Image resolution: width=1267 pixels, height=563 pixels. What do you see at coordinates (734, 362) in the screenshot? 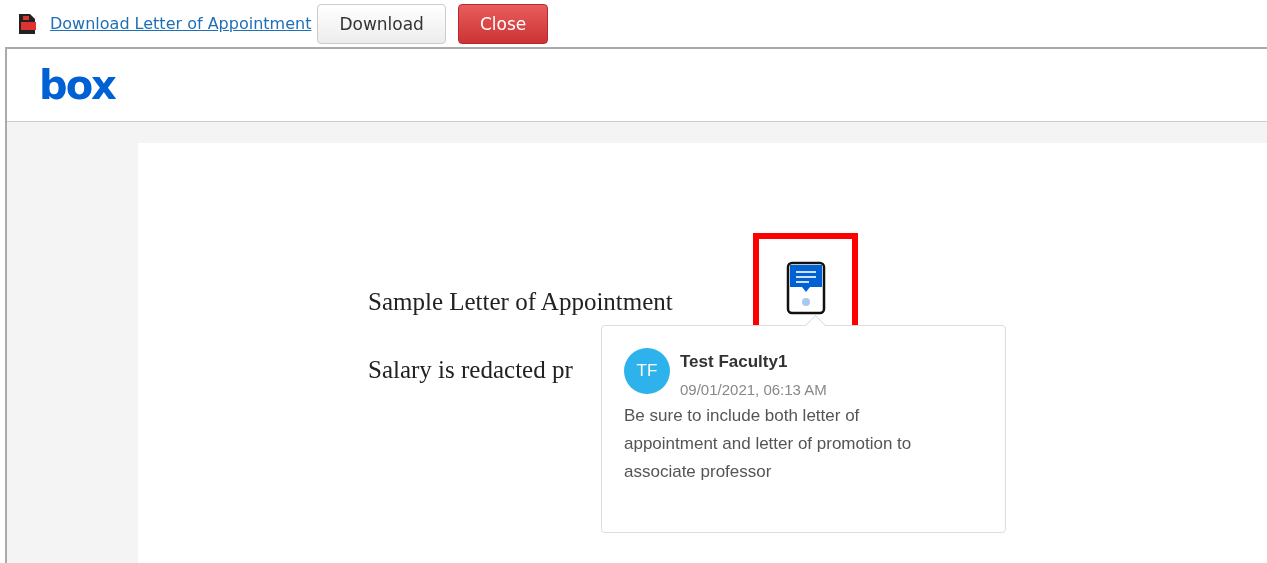
I see `comment-author: Test Faculty1` at bounding box center [734, 362].